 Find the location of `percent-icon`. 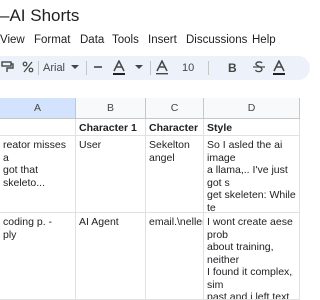

percent-icon is located at coordinates (28, 67).